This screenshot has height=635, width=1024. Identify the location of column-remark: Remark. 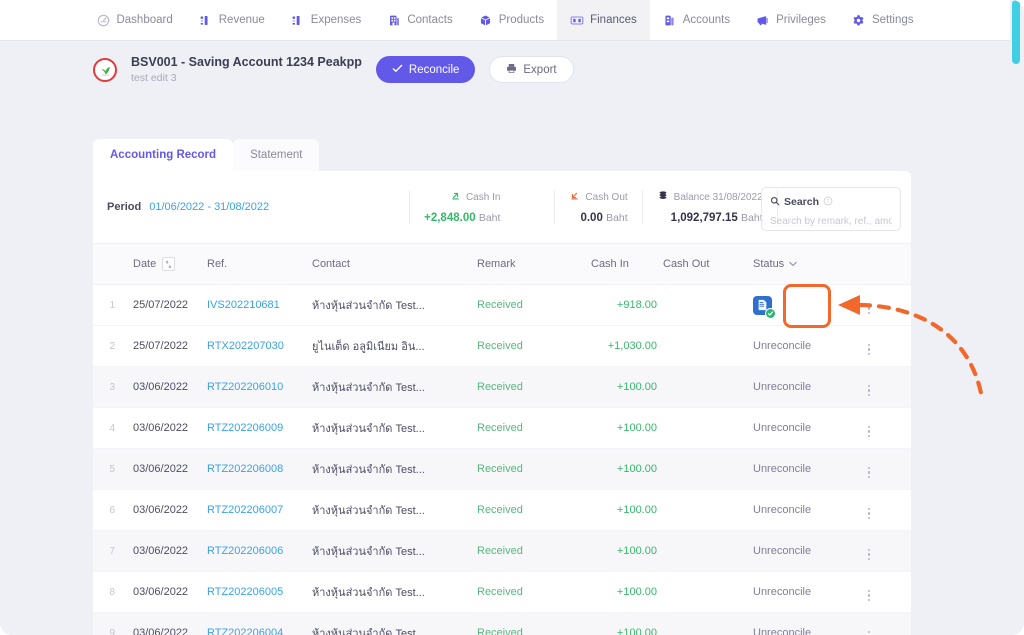
(531, 264).